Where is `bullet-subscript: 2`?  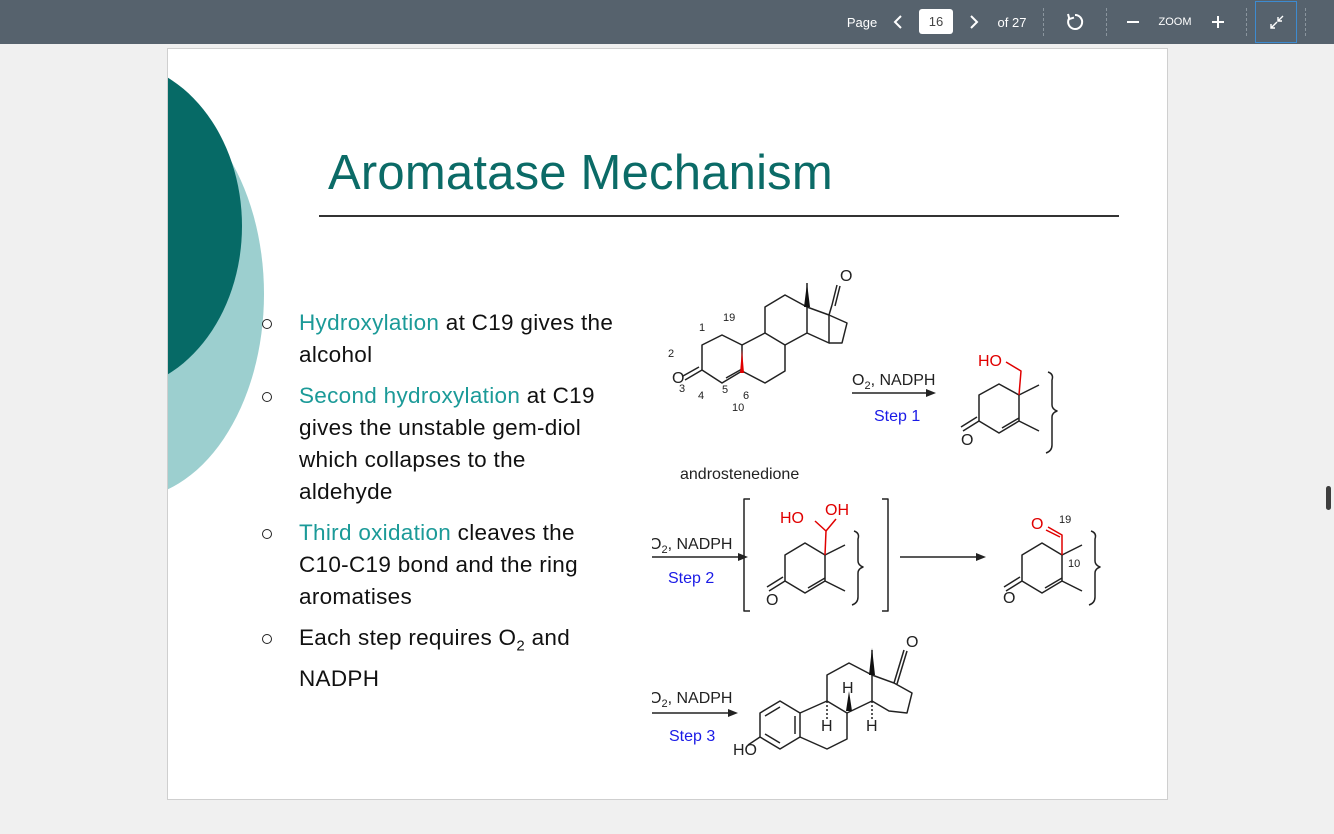 bullet-subscript: 2 is located at coordinates (521, 646).